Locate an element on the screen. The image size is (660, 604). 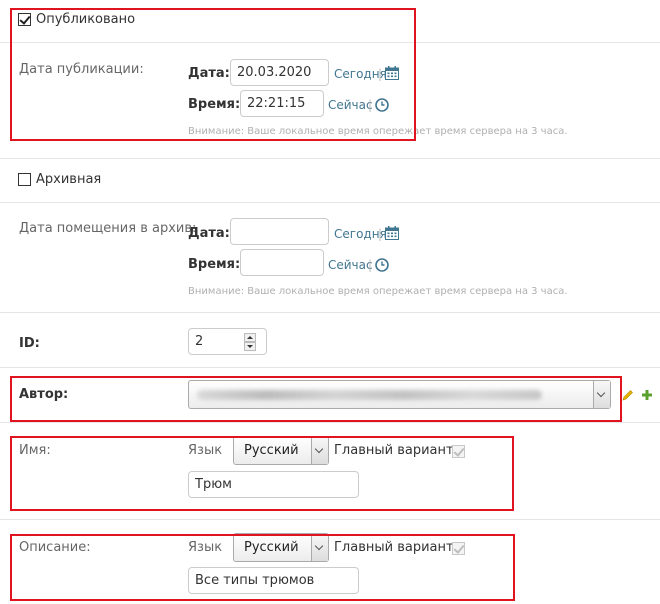
name-highlight-box is located at coordinates (262, 473).